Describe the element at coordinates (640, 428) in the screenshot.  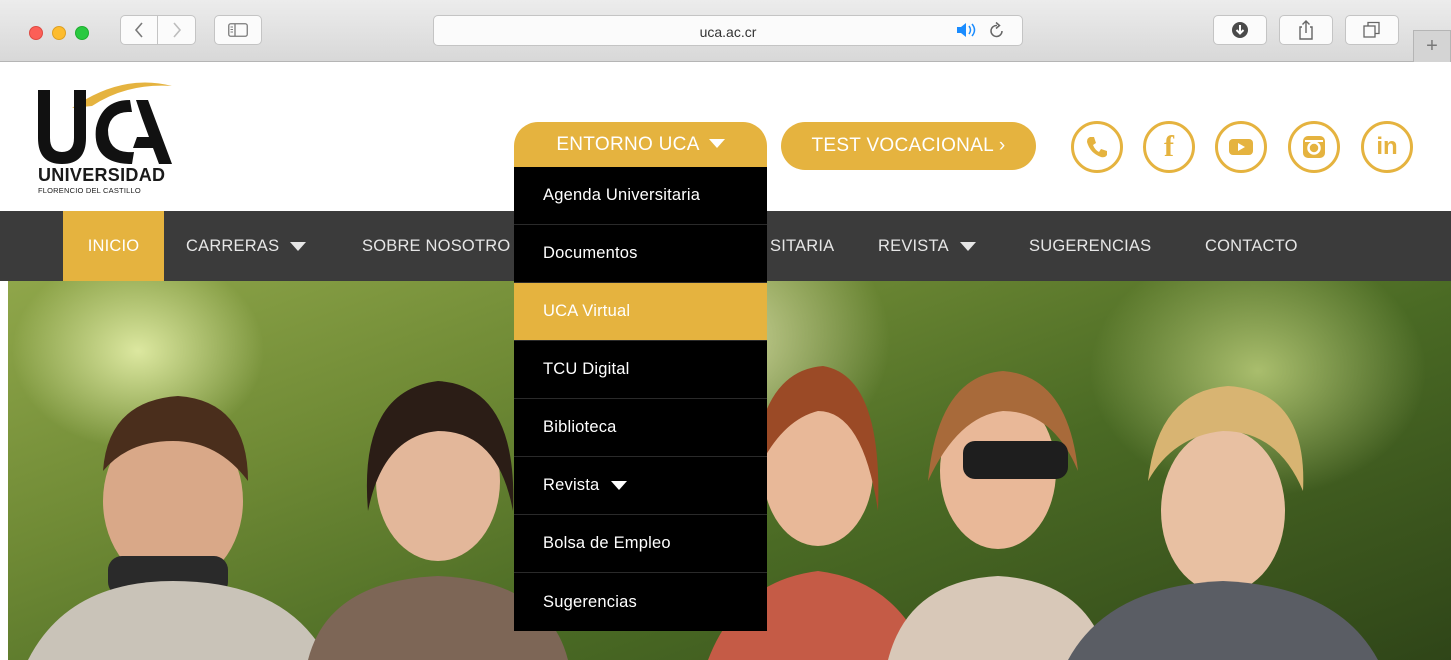
I see `dropdown-item-biblioteca: Biblioteca` at that location.